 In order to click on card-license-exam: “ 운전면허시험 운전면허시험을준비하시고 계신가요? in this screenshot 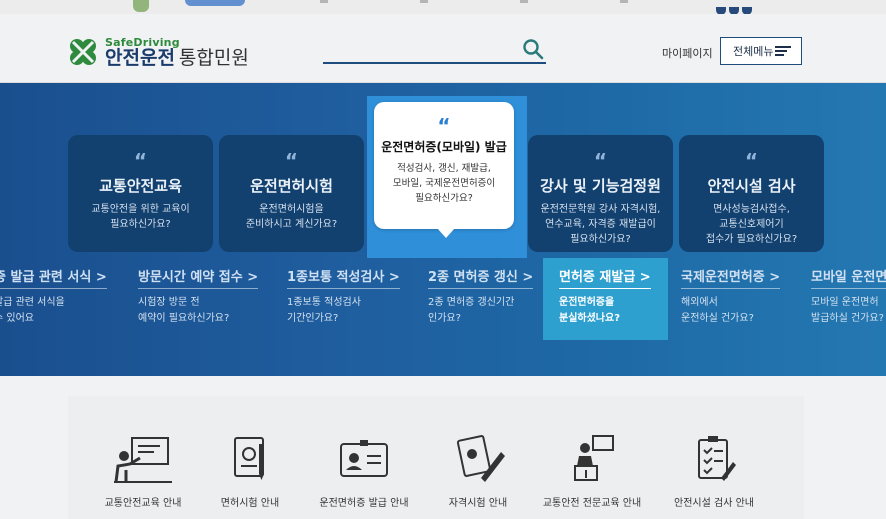, I will do `click(291, 193)`.